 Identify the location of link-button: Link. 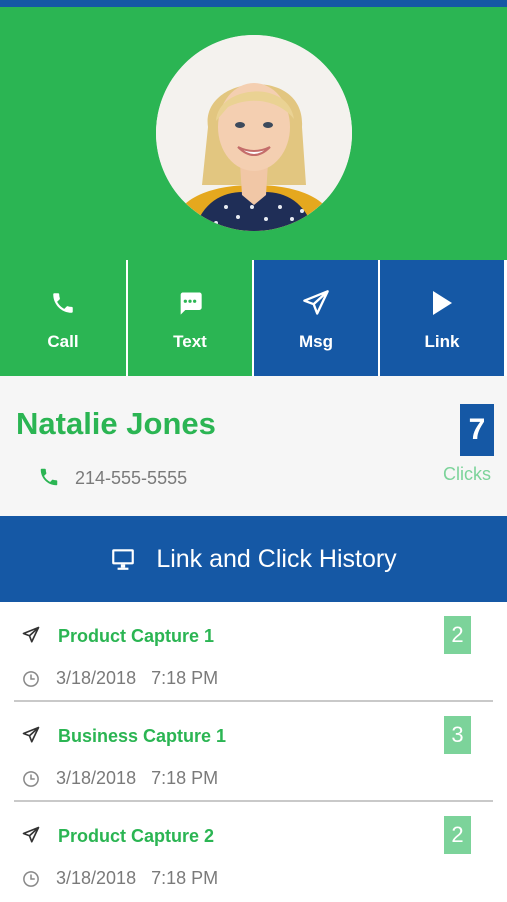
(441, 318).